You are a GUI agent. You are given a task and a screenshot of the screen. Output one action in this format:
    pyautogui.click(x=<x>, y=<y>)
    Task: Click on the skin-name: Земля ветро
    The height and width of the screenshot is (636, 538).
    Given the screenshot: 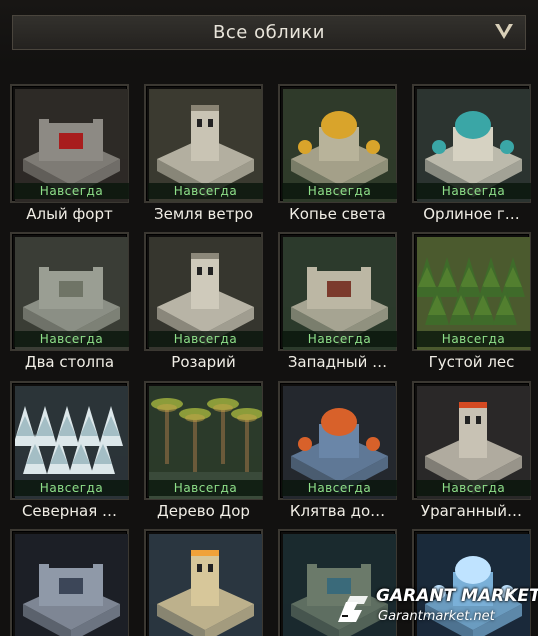 What is the action you would take?
    pyautogui.click(x=203, y=214)
    